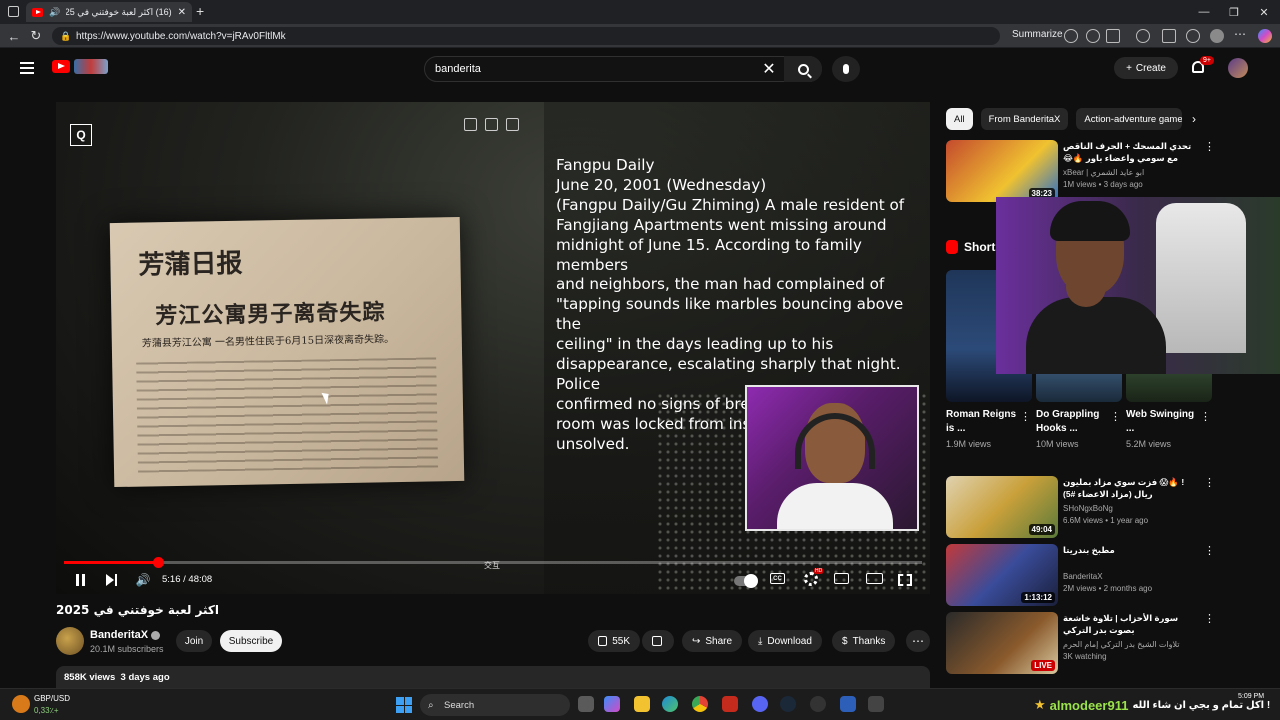 The height and width of the screenshot is (720, 1280). Describe the element at coordinates (1002, 171) in the screenshot. I see `recommendation-thumbnail: 38:23` at that location.